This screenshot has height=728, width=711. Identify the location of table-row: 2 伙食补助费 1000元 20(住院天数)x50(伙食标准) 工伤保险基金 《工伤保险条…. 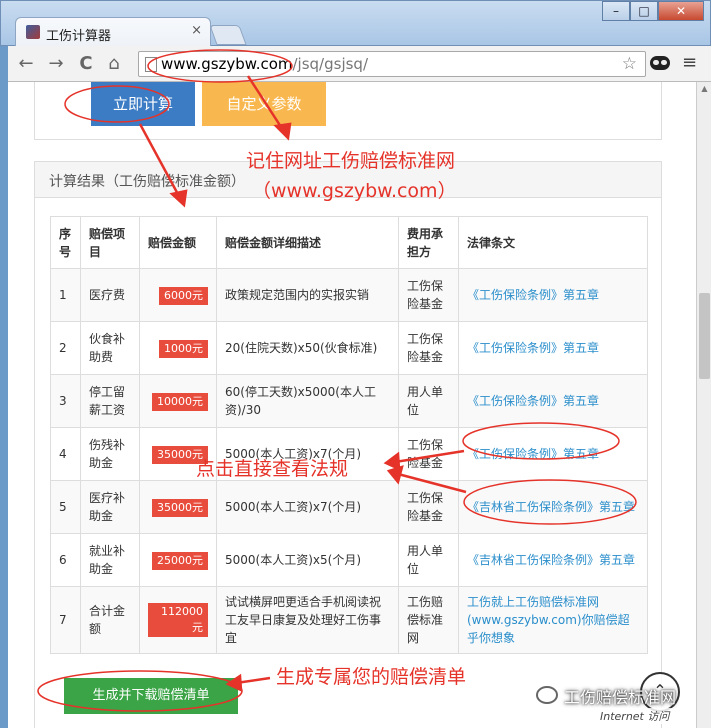
(349, 348).